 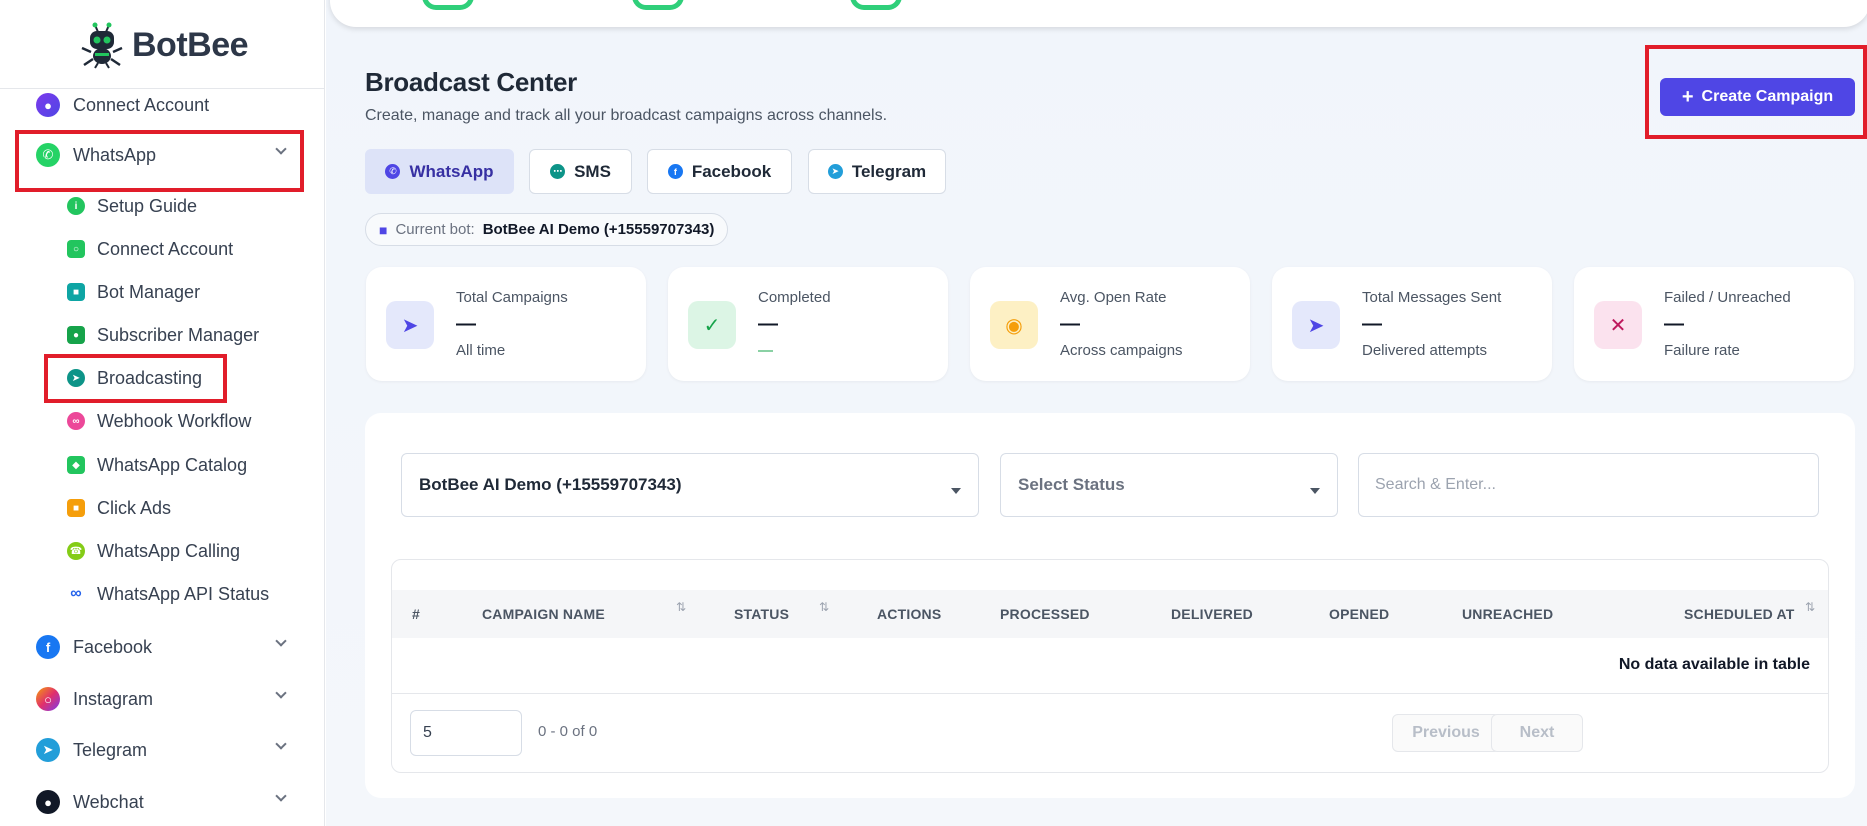 I want to click on stat-title: Completed, so click(x=794, y=297).